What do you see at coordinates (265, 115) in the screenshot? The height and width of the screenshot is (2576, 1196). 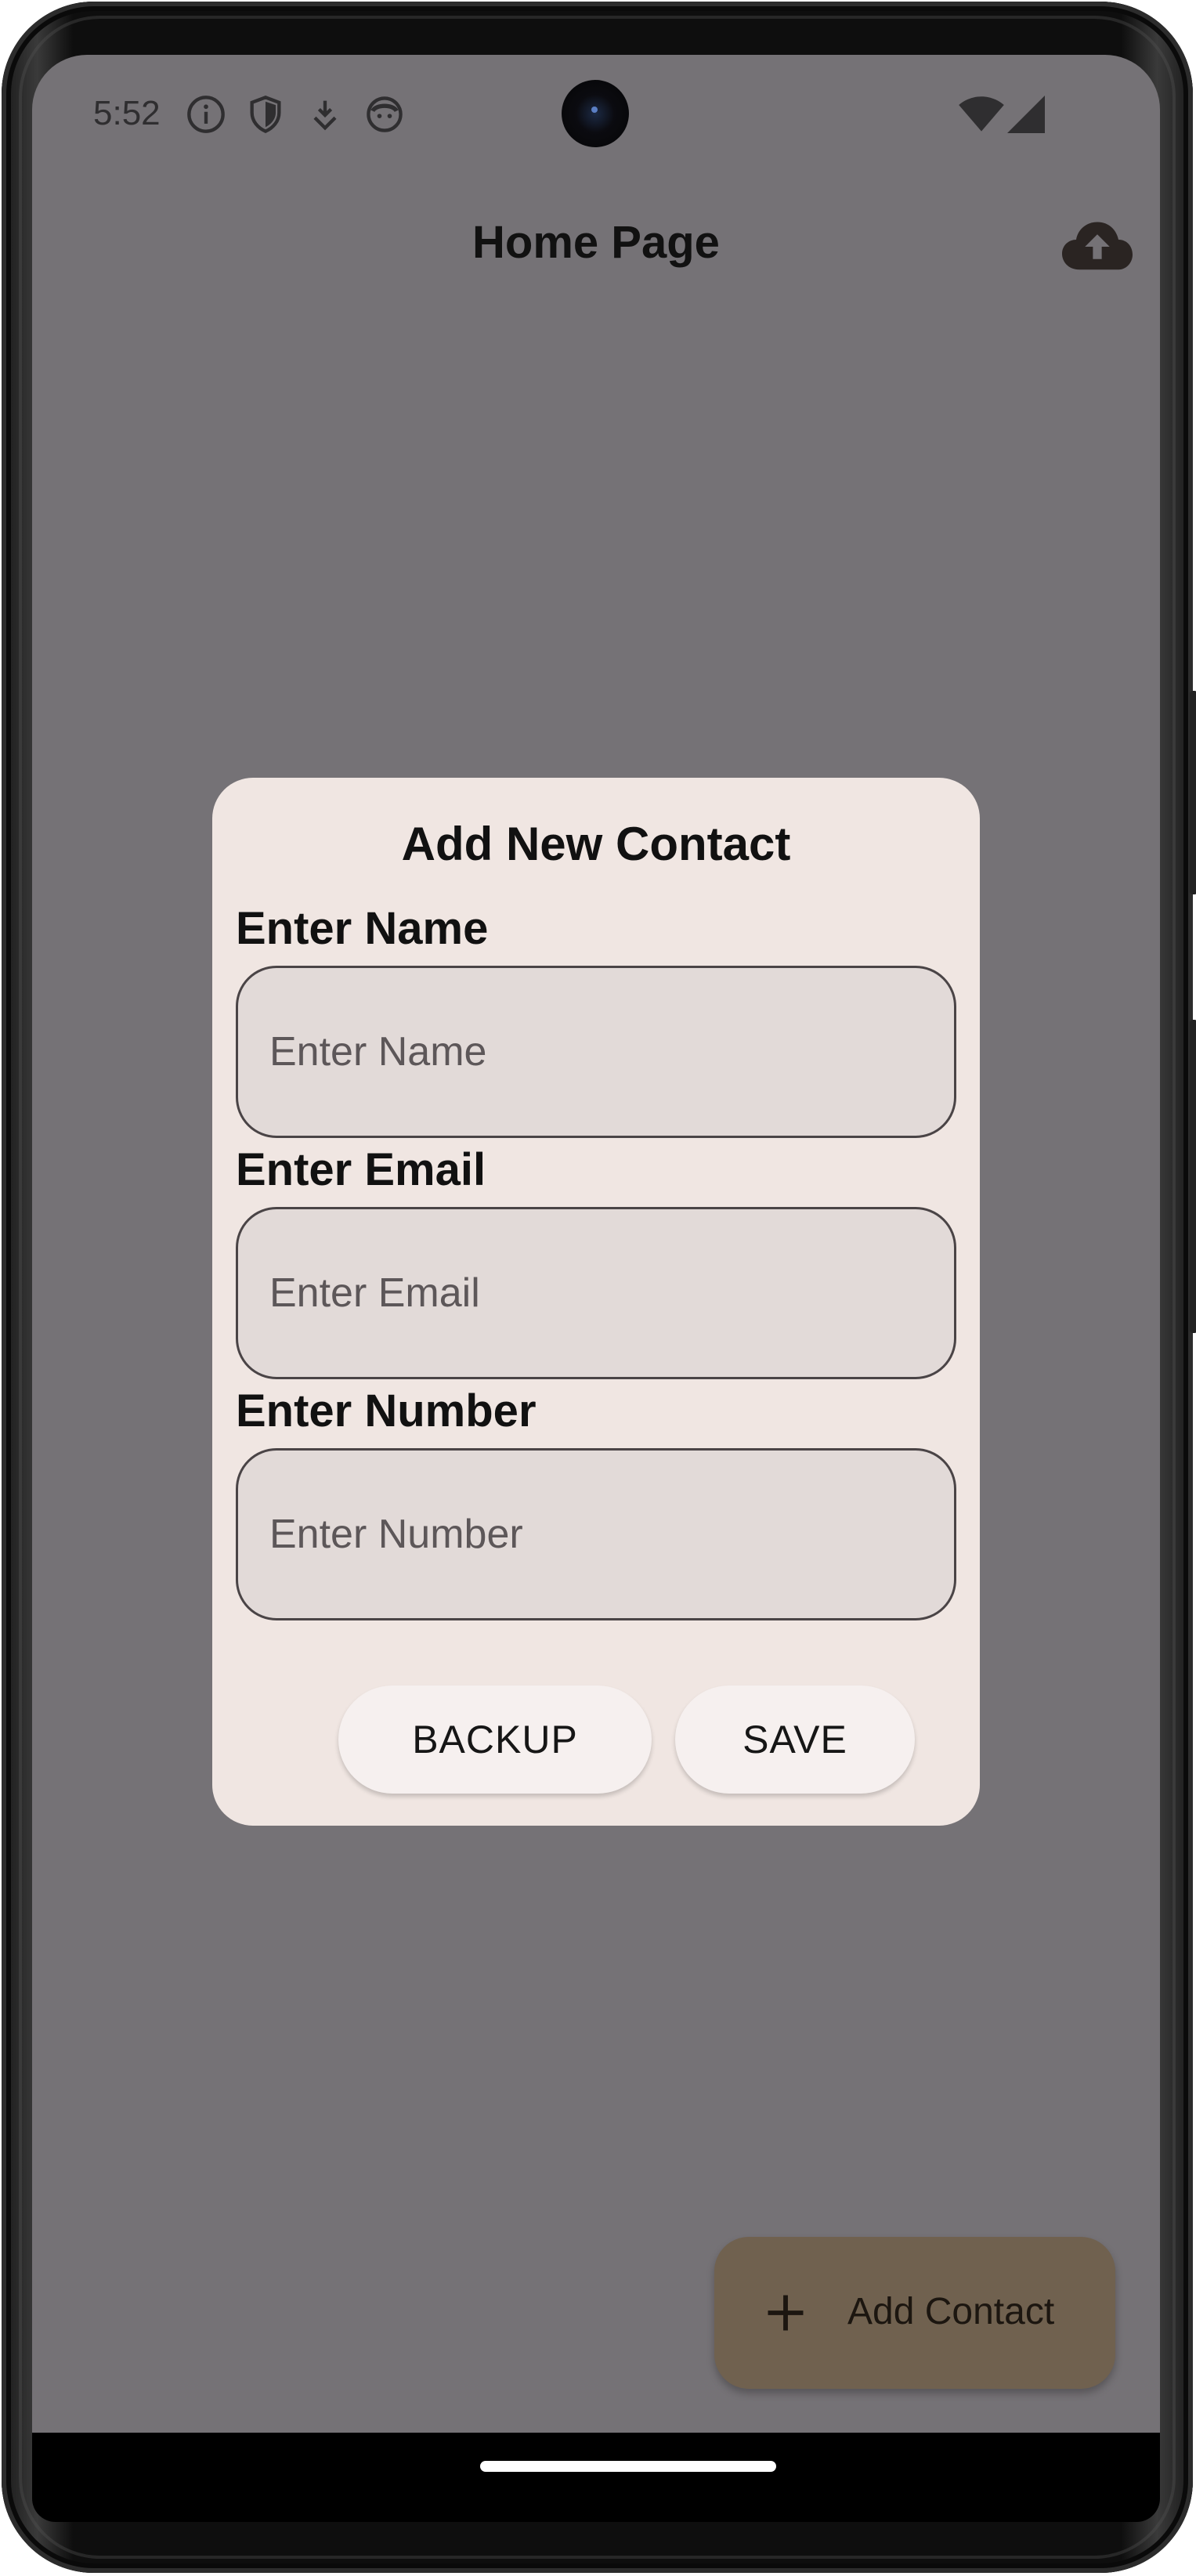 I see `shield-icon` at bounding box center [265, 115].